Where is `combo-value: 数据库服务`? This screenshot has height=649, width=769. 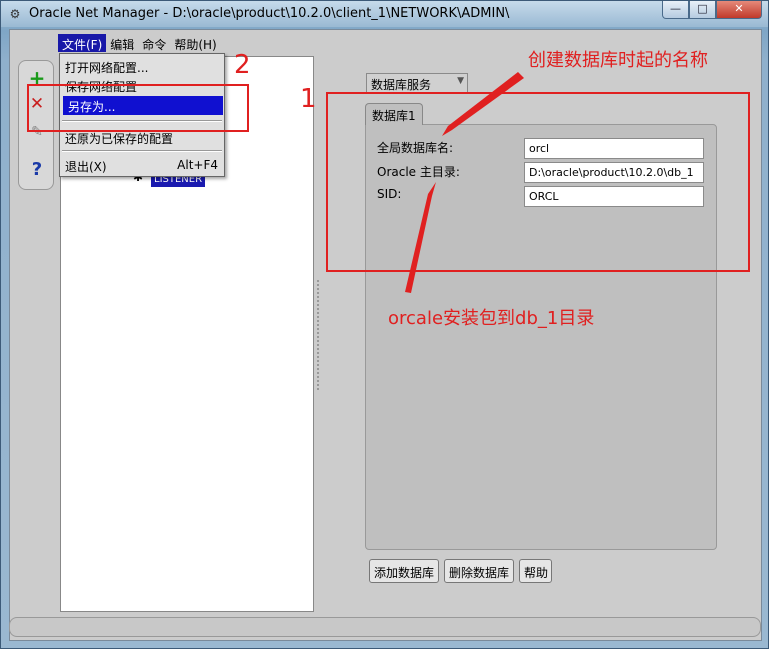 combo-value: 数据库服务 is located at coordinates (401, 85).